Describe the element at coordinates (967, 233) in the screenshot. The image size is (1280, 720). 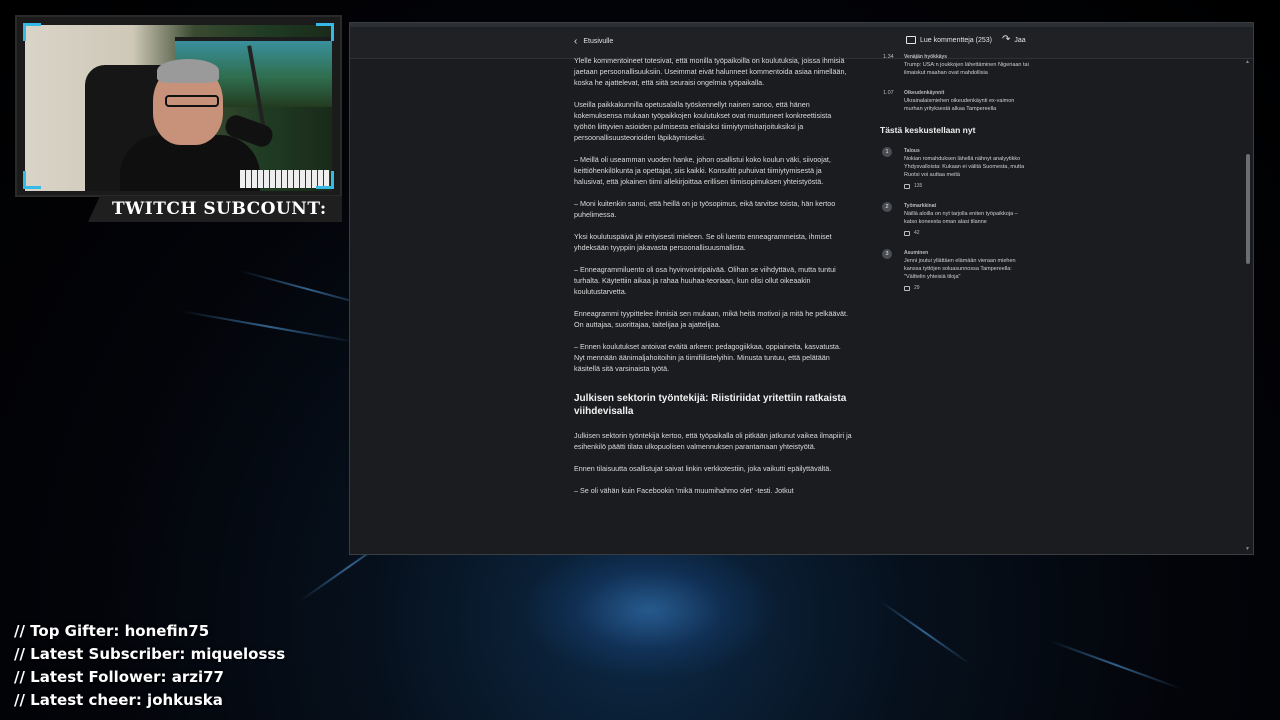
I see `trending-comments: 42` at that location.